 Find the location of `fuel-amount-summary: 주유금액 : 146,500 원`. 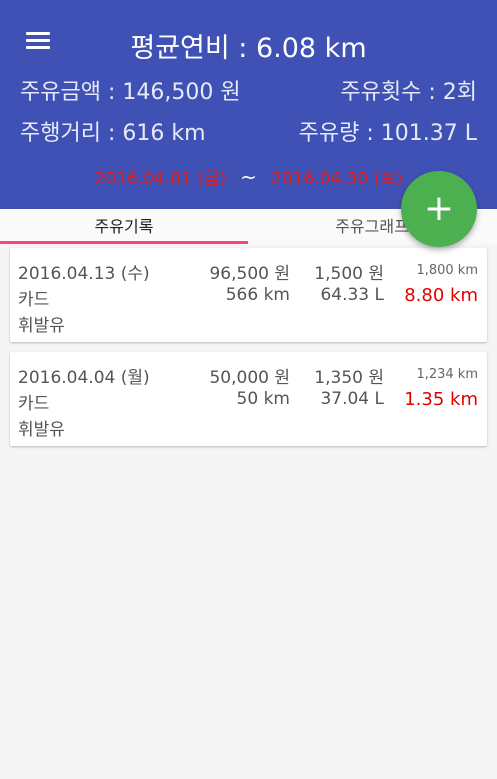

fuel-amount-summary: 주유금액 : 146,500 원 is located at coordinates (130, 92).